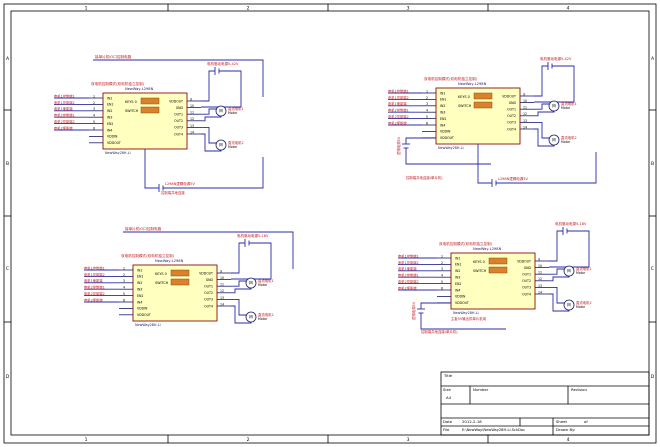 This screenshot has width=660, height=447. Describe the element at coordinates (446, 429) in the screenshot. I see `file-label: File` at that location.